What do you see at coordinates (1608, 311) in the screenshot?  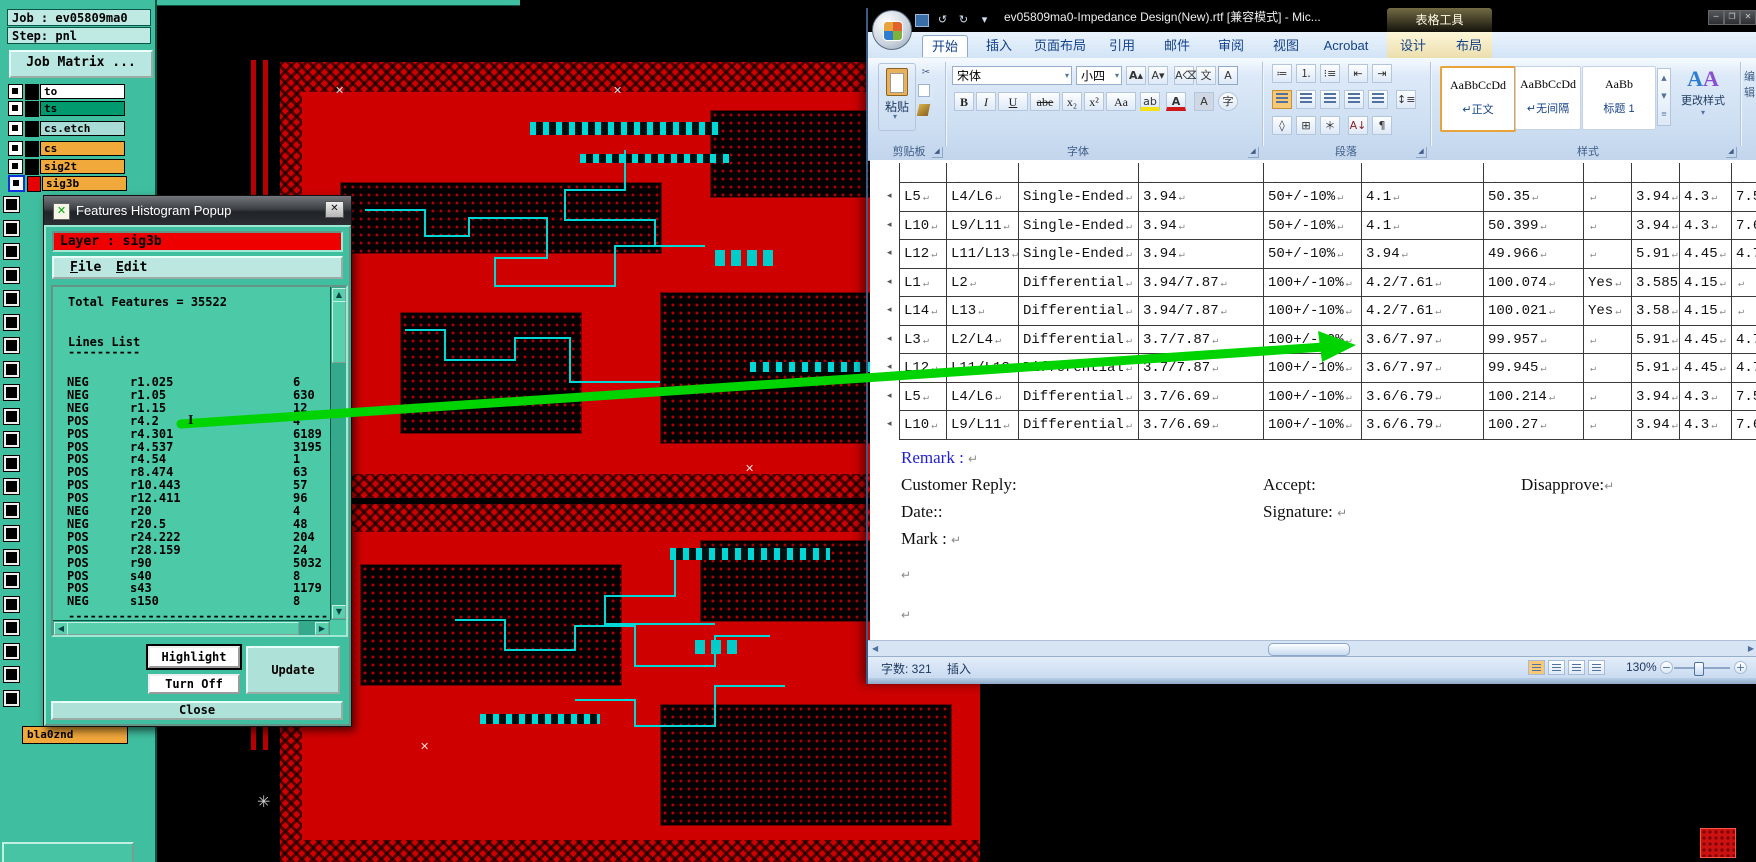 I see `table-cell: Yes` at bounding box center [1608, 311].